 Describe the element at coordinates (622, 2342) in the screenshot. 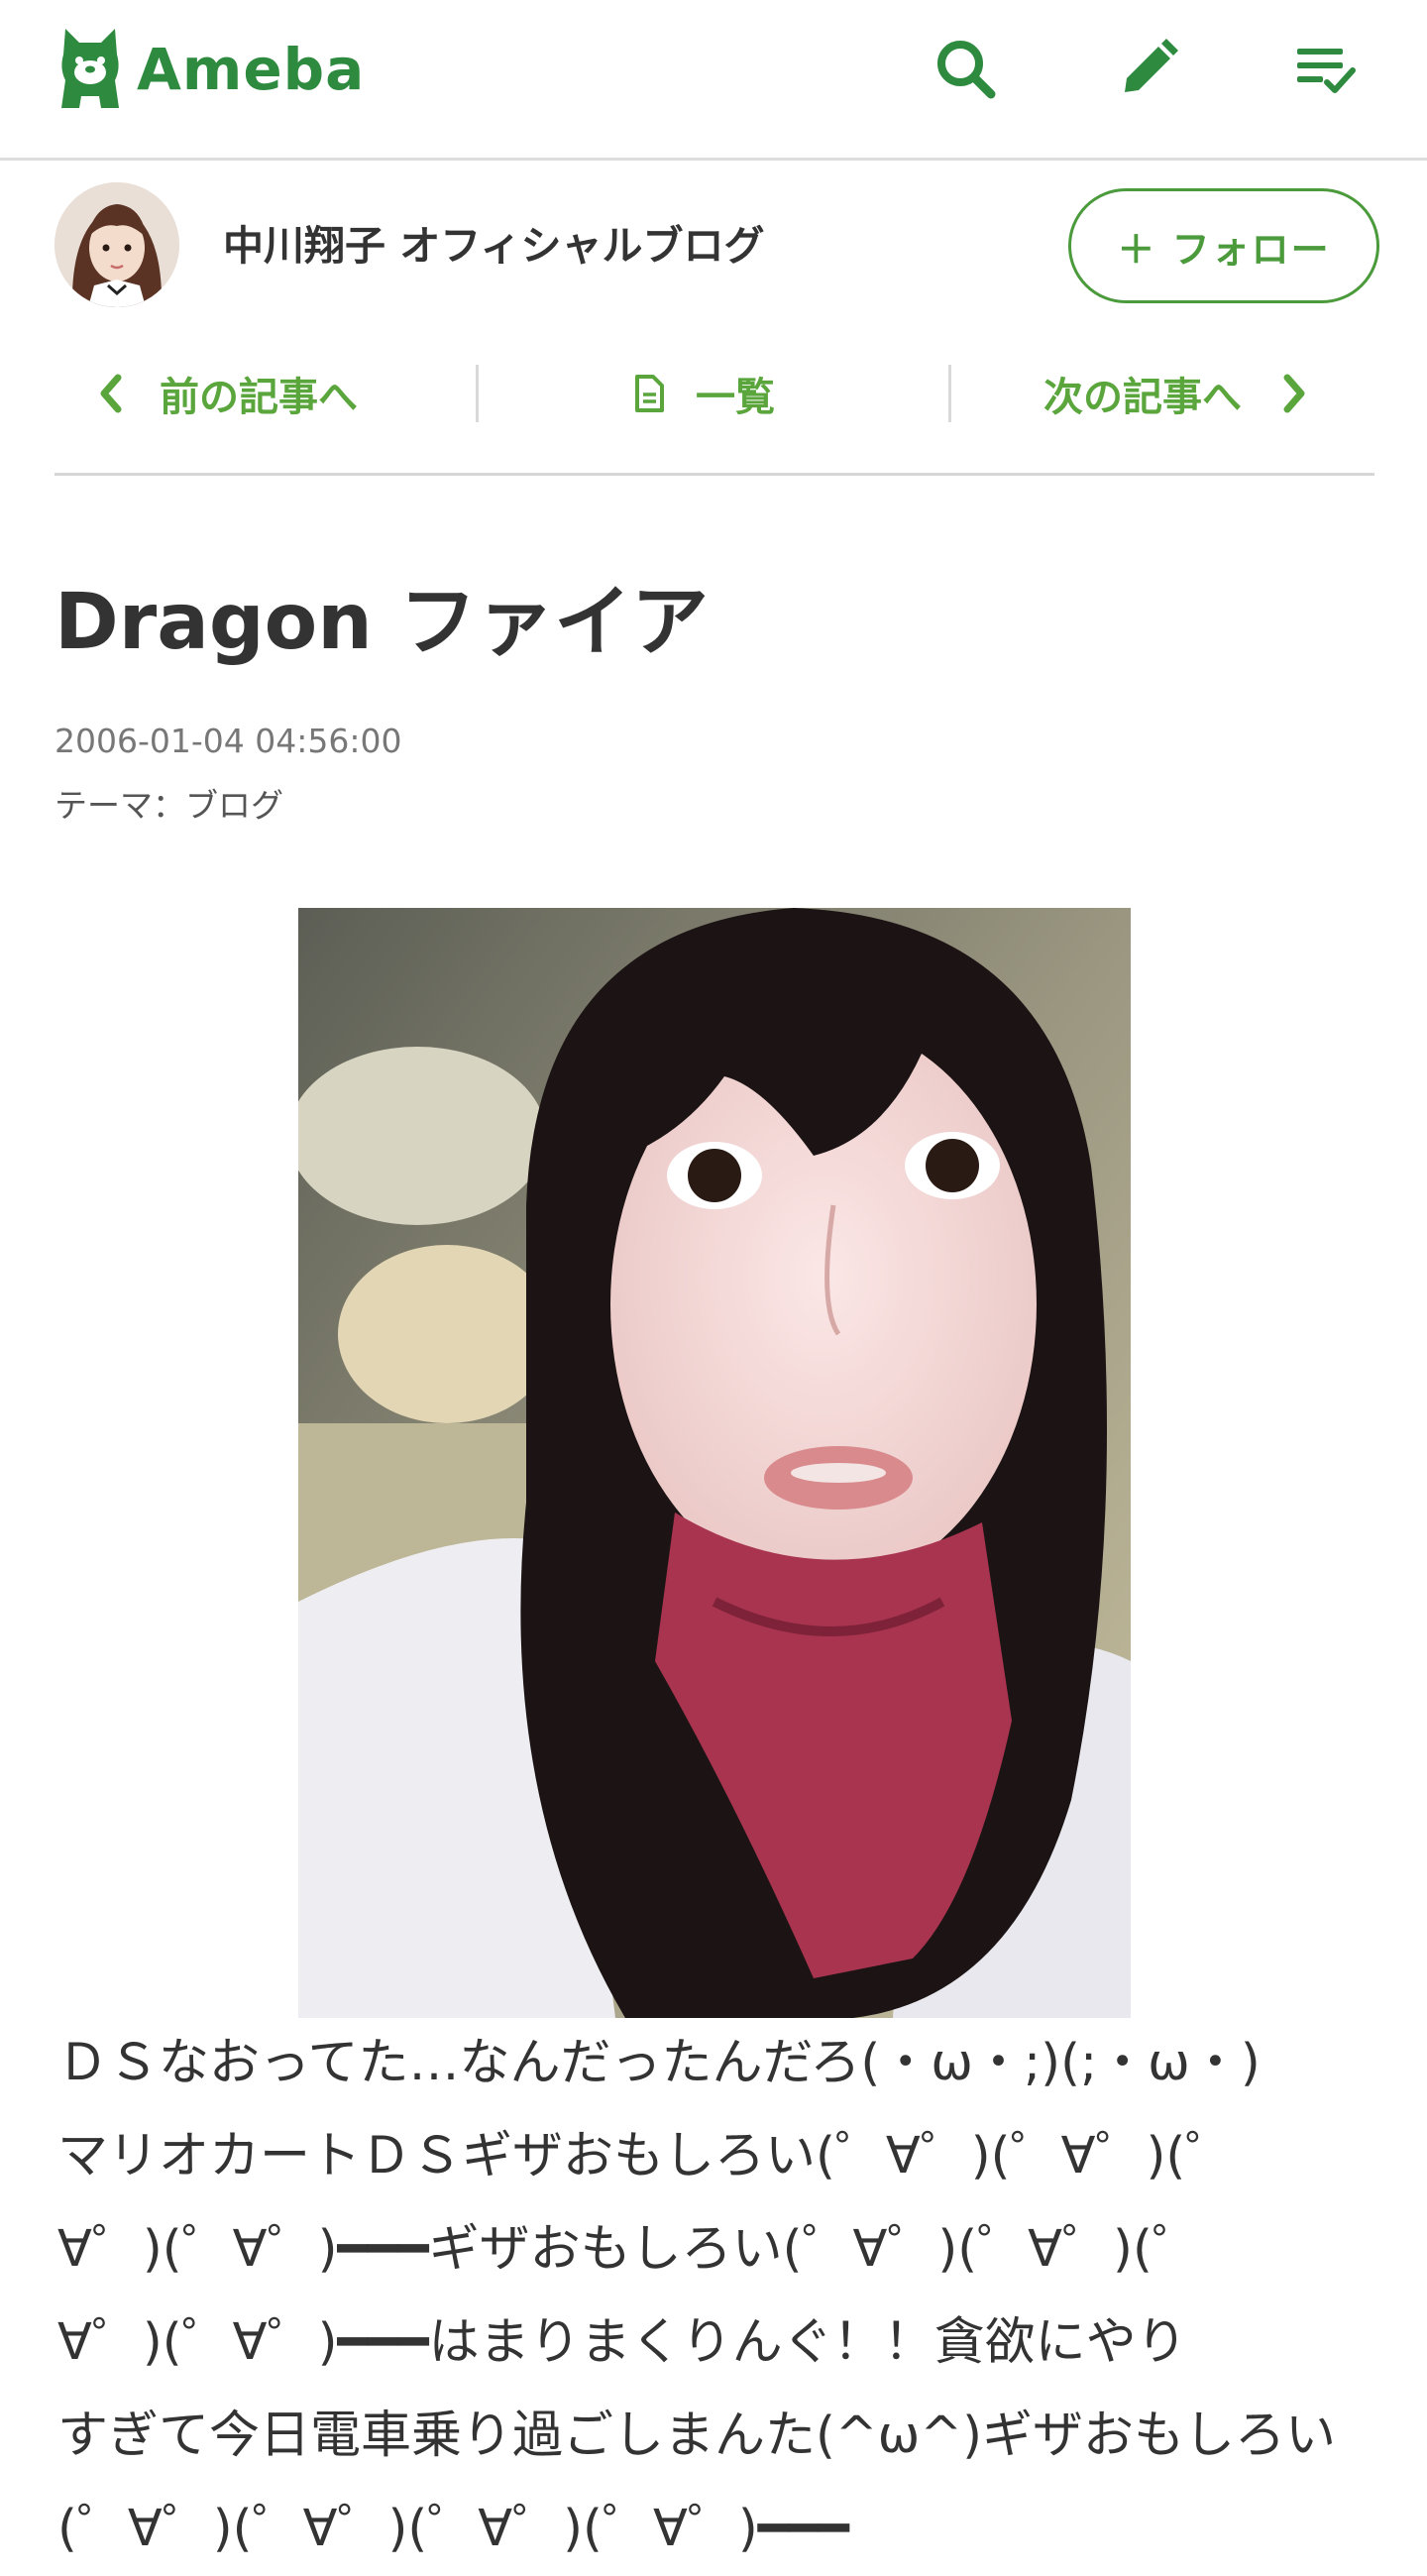

I see `entry-body-line: ∀゜)(゜∀゜)━━━はまりまくりんぐ！！貪欲にやり` at that location.